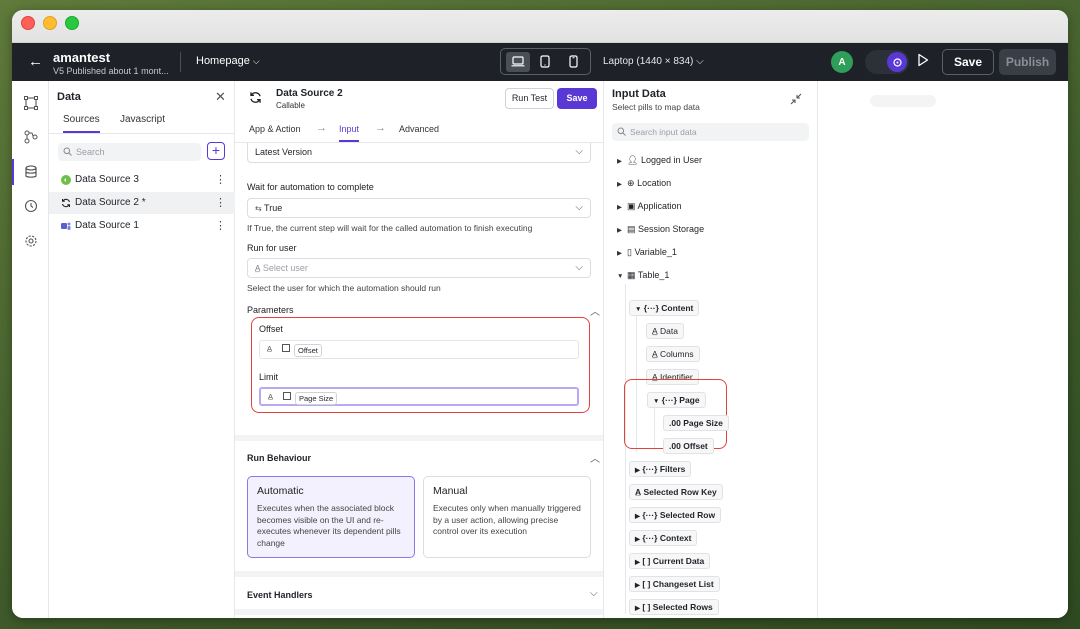 The image size is (1080, 629). What do you see at coordinates (107, 225) in the screenshot?
I see `source-label: Data Source 1` at bounding box center [107, 225].